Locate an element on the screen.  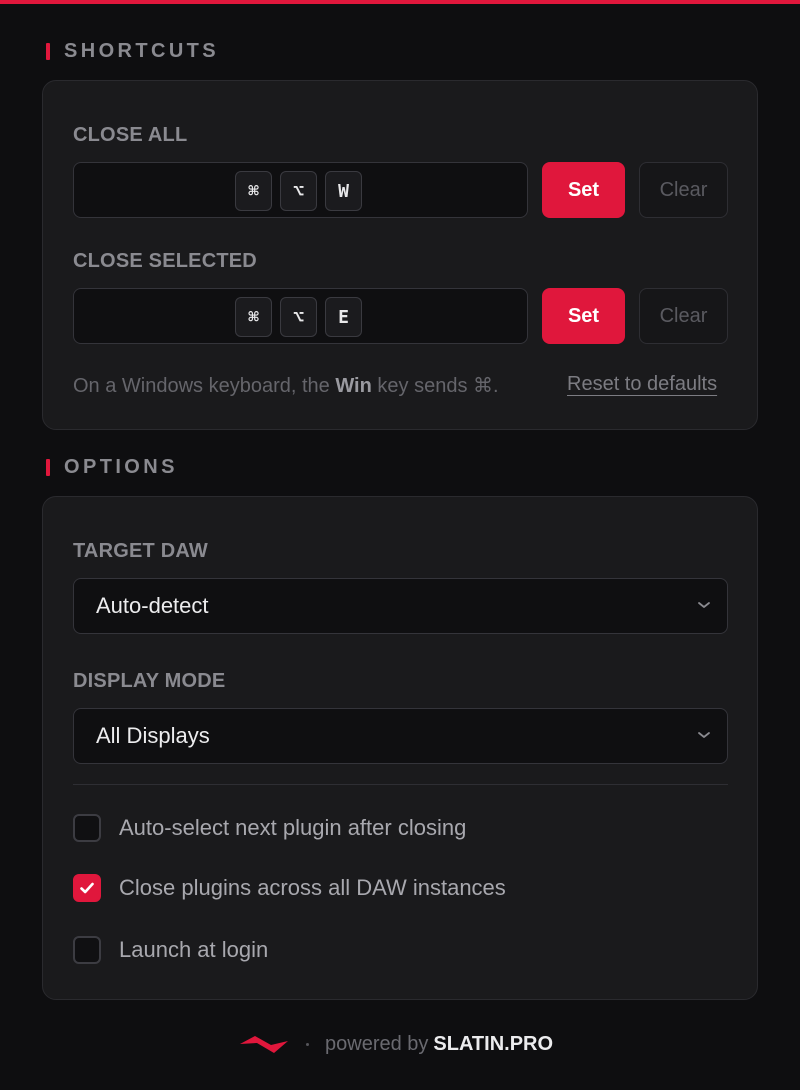
close-across-instances-label: Close plugins across all DAW instances is located at coordinates (312, 887).